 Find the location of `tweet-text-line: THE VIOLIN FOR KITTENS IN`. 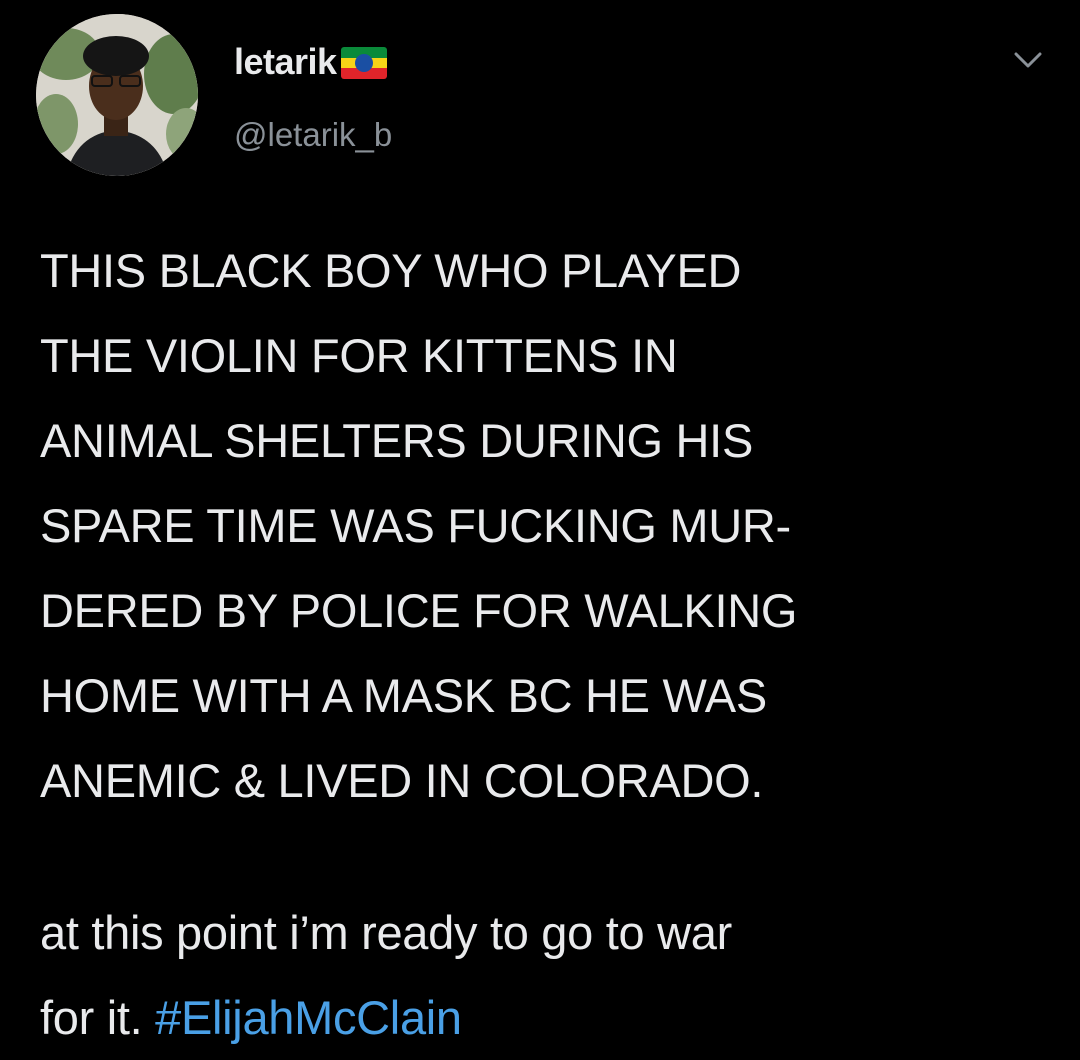

tweet-text-line: THE VIOLIN FOR KITTENS IN is located at coordinates (359, 355).